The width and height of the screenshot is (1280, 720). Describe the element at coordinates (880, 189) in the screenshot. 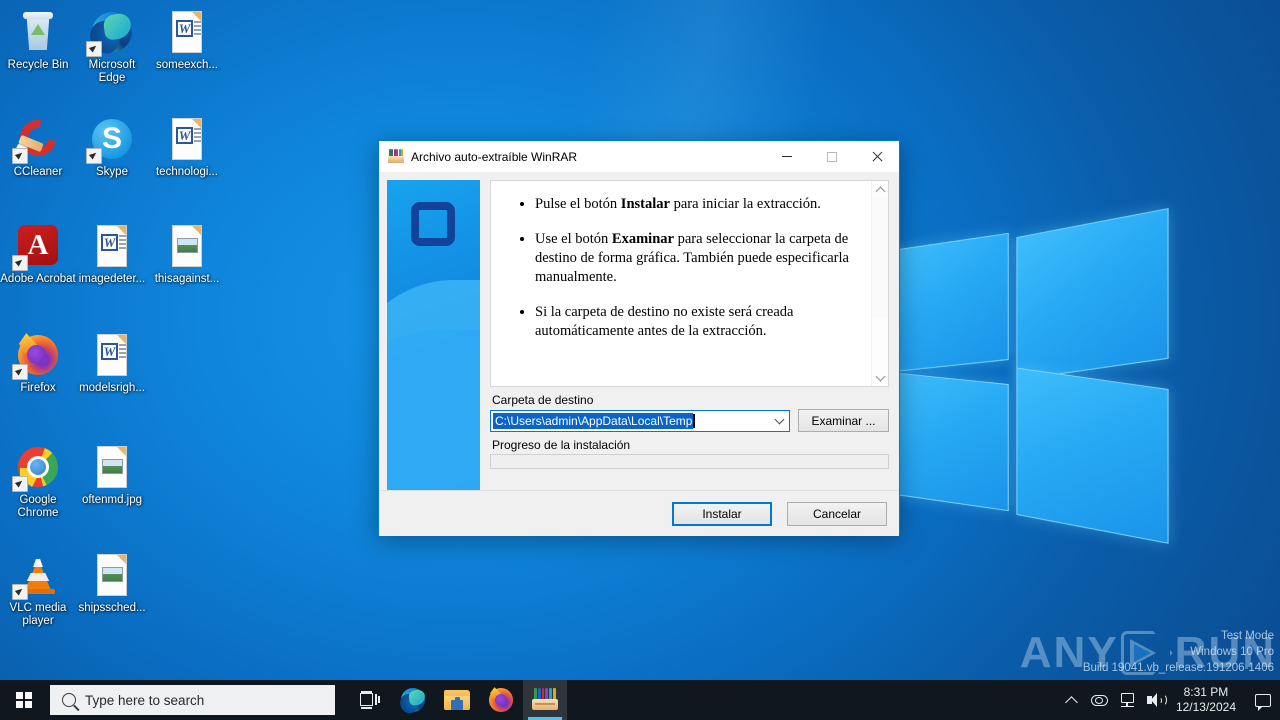

I see `scroll-up-icon` at that location.